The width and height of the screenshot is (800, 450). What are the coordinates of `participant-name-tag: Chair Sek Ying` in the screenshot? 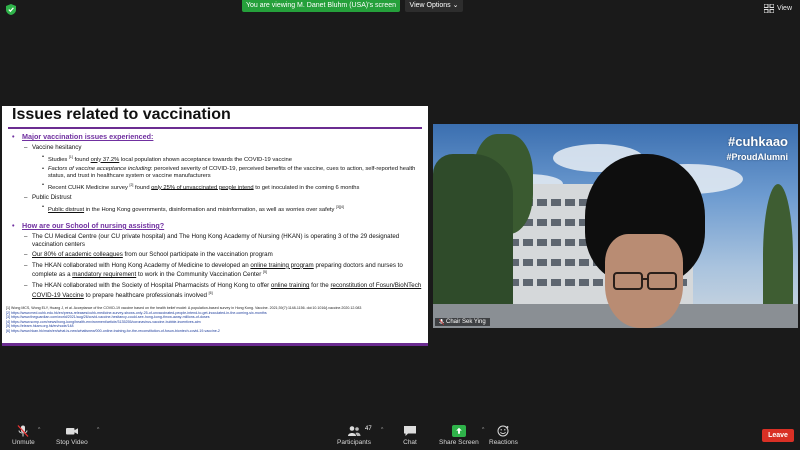 It's located at (462, 322).